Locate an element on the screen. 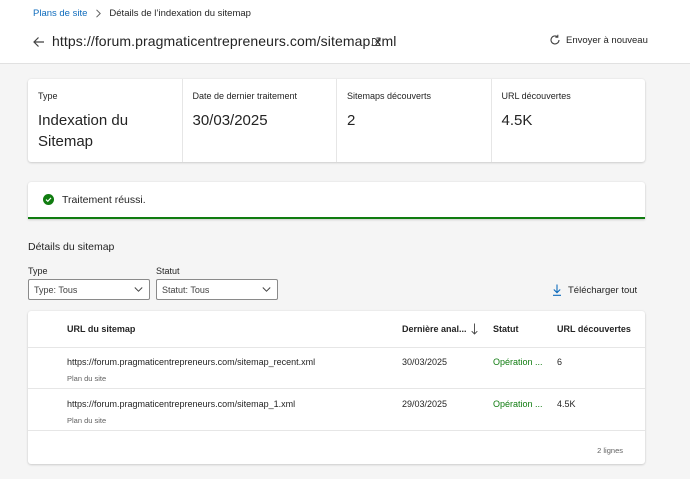 The height and width of the screenshot is (479, 690). sort-descending-icon is located at coordinates (474, 329).